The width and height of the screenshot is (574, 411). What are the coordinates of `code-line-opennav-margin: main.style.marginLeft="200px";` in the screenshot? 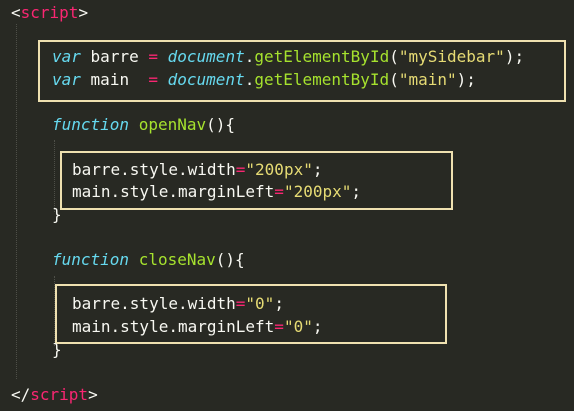 It's located at (216, 192).